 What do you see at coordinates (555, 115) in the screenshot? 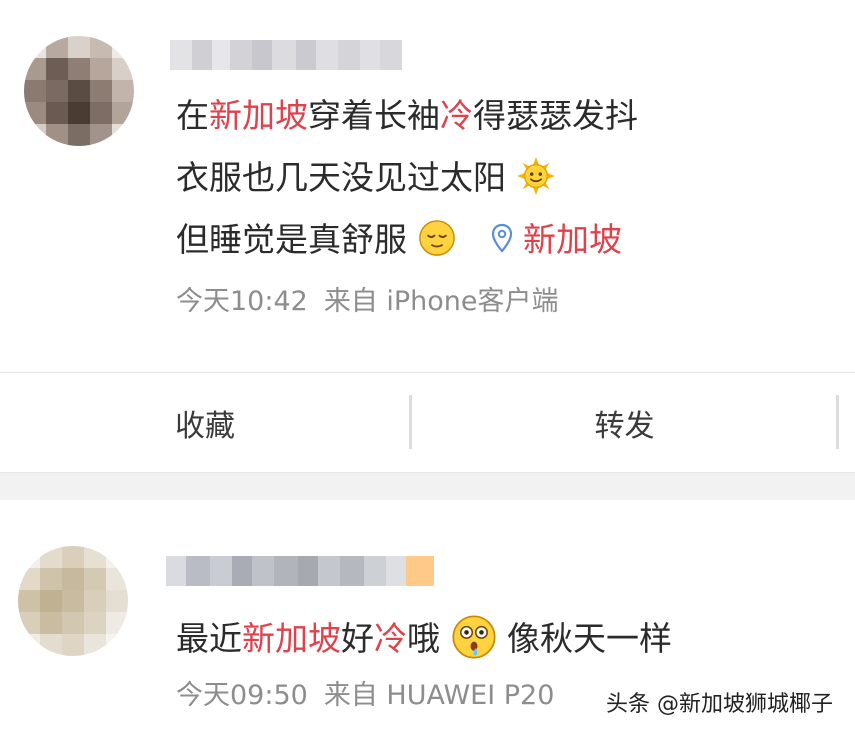
I see `text-segment: 得瑟瑟发抖` at bounding box center [555, 115].